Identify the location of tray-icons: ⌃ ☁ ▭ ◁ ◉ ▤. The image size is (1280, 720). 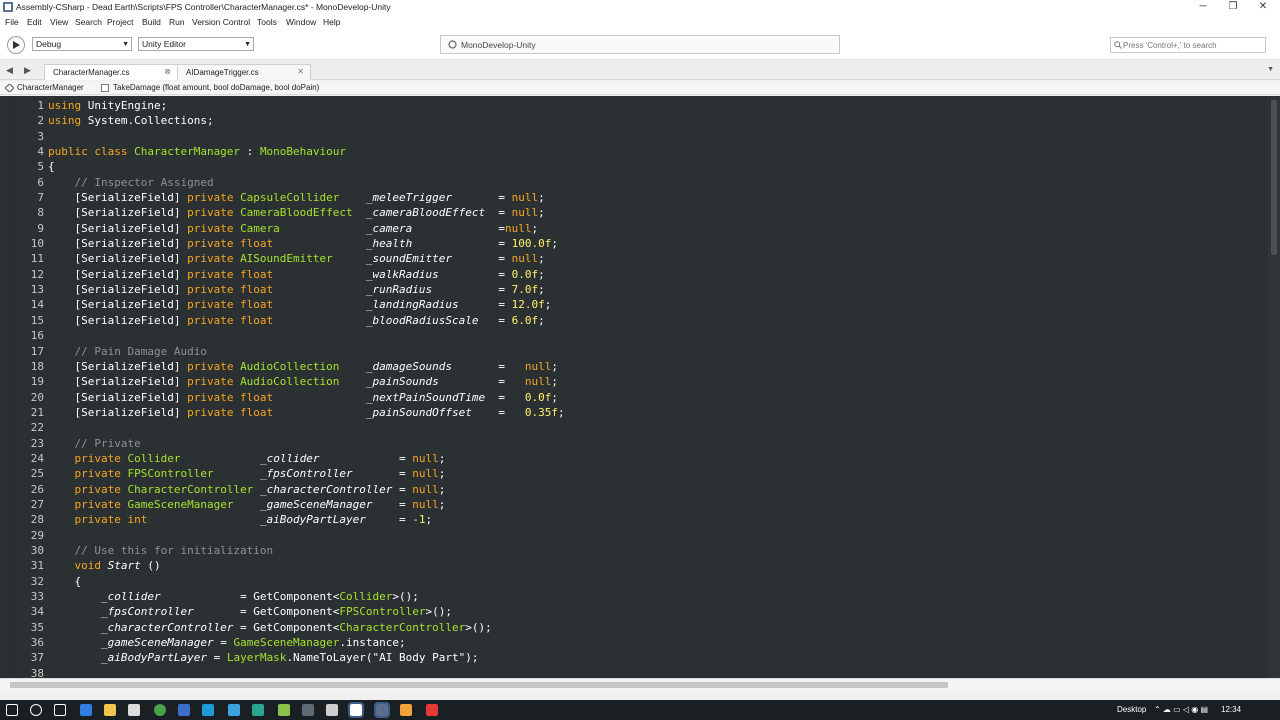
(1181, 709).